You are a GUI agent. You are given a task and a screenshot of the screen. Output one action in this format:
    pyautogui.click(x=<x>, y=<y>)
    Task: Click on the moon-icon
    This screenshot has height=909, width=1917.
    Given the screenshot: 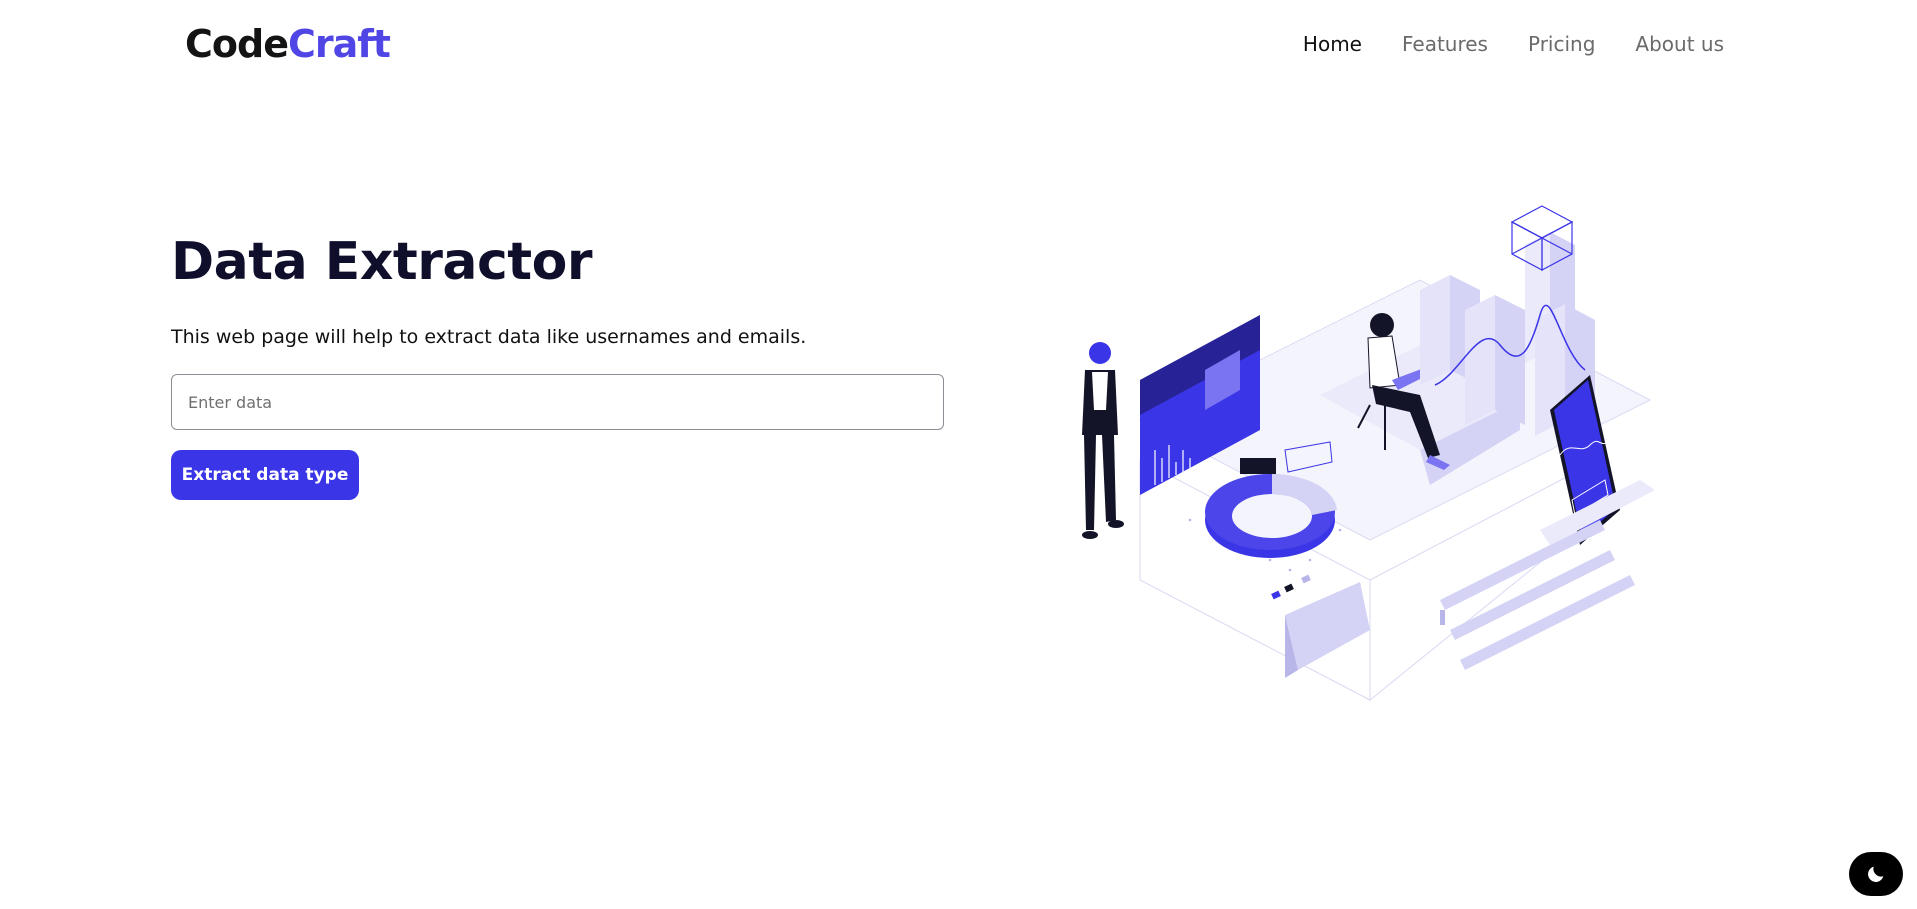 What is the action you would take?
    pyautogui.click(x=1876, y=874)
    